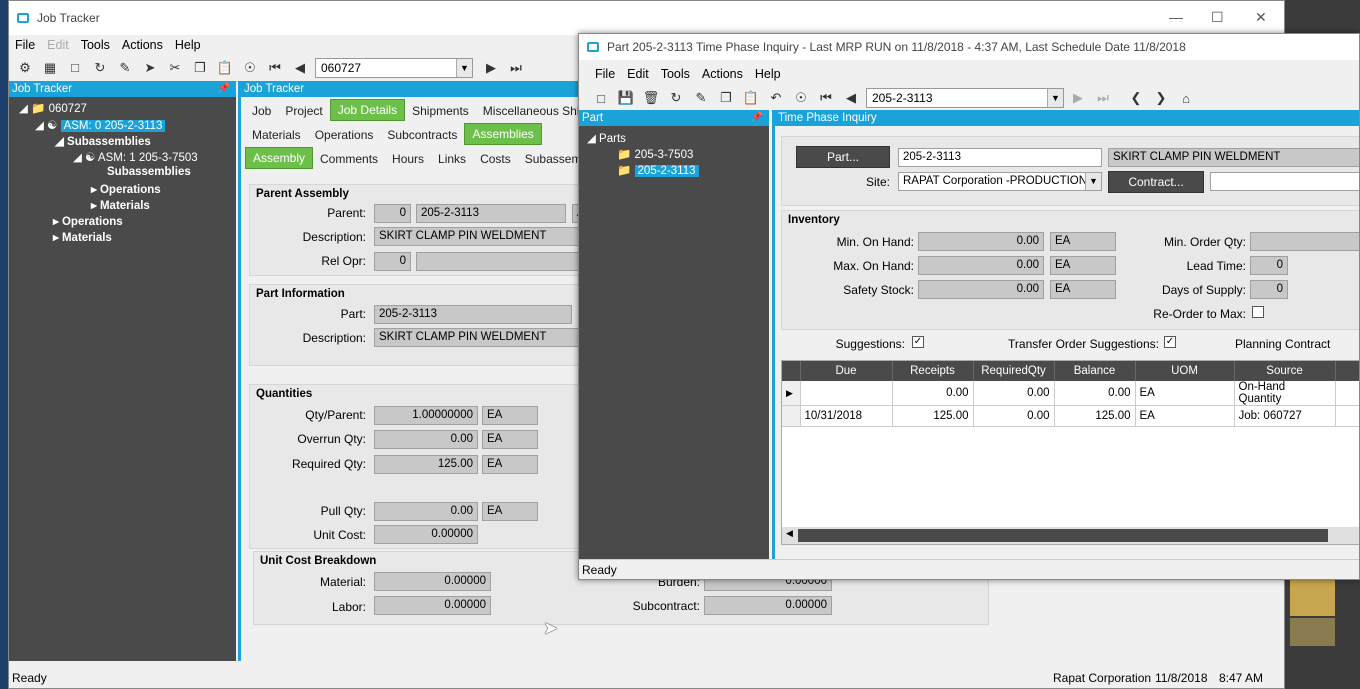 The height and width of the screenshot is (689, 1360). Describe the element at coordinates (655, 154) in the screenshot. I see `tpi-tree-item-1: 📁 205-3-7503` at that location.